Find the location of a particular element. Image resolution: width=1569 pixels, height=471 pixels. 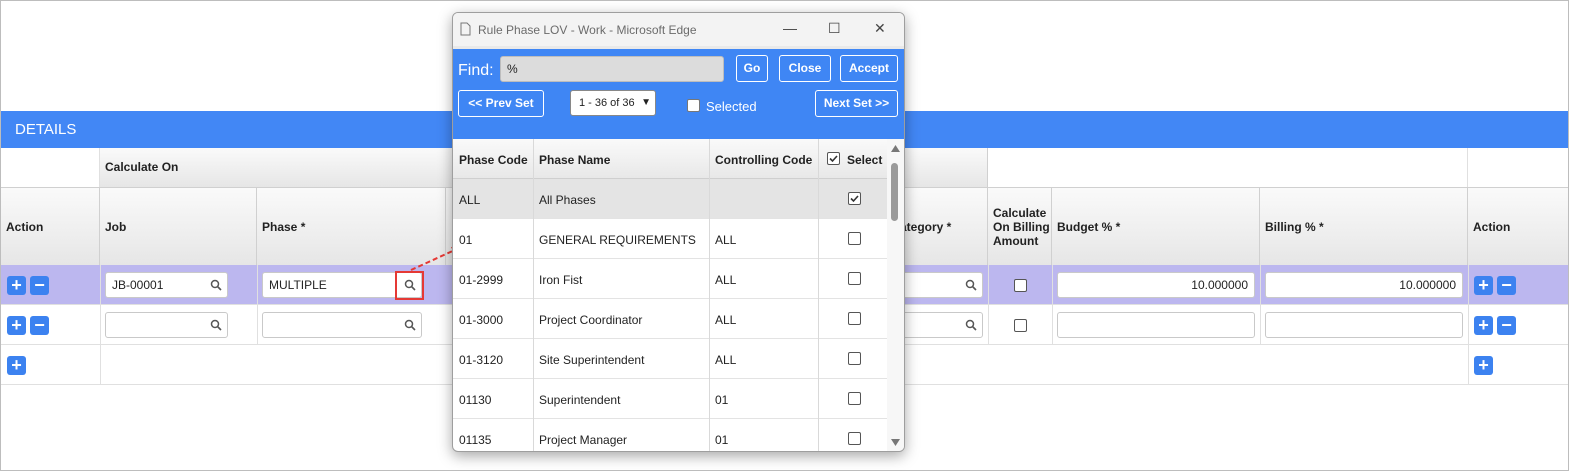

lov-row: 01130 Superintendent 01 is located at coordinates (670, 399).